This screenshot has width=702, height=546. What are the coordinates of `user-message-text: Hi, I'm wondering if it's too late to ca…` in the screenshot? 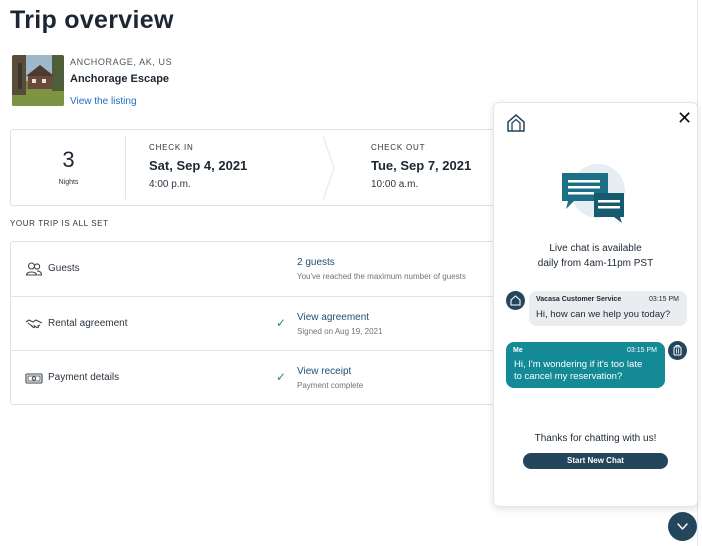 It's located at (578, 371).